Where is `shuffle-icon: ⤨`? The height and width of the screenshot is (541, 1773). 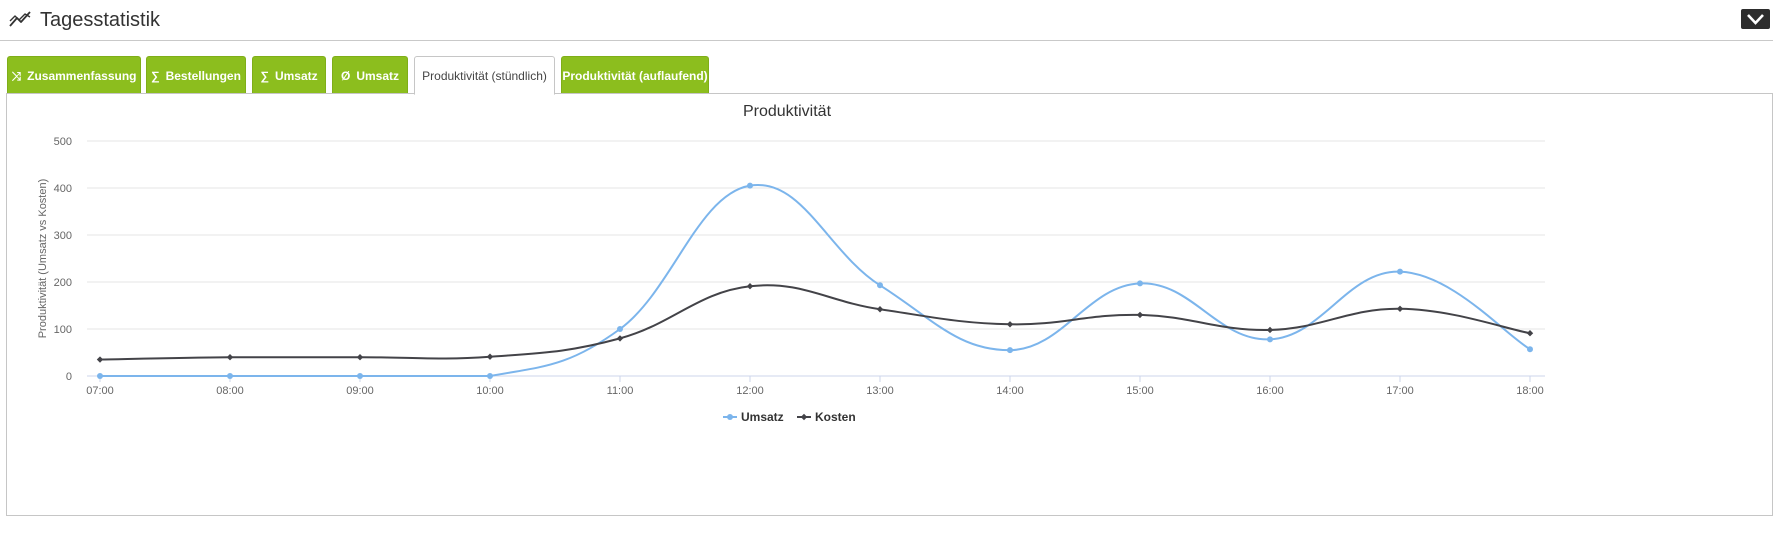
shuffle-icon: ⤨ is located at coordinates (16, 76).